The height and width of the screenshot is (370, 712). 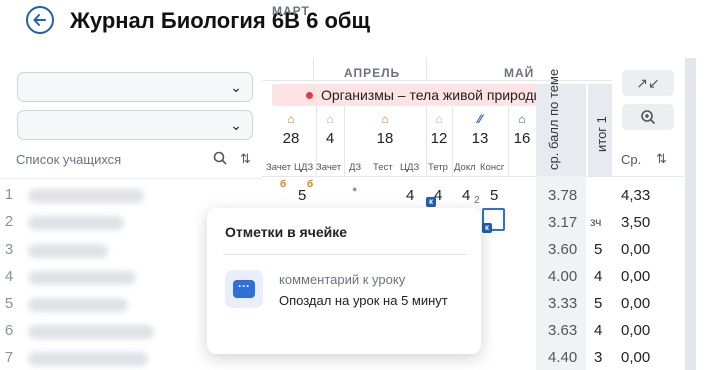 I want to click on cp-value: 4,33, so click(x=636, y=195).